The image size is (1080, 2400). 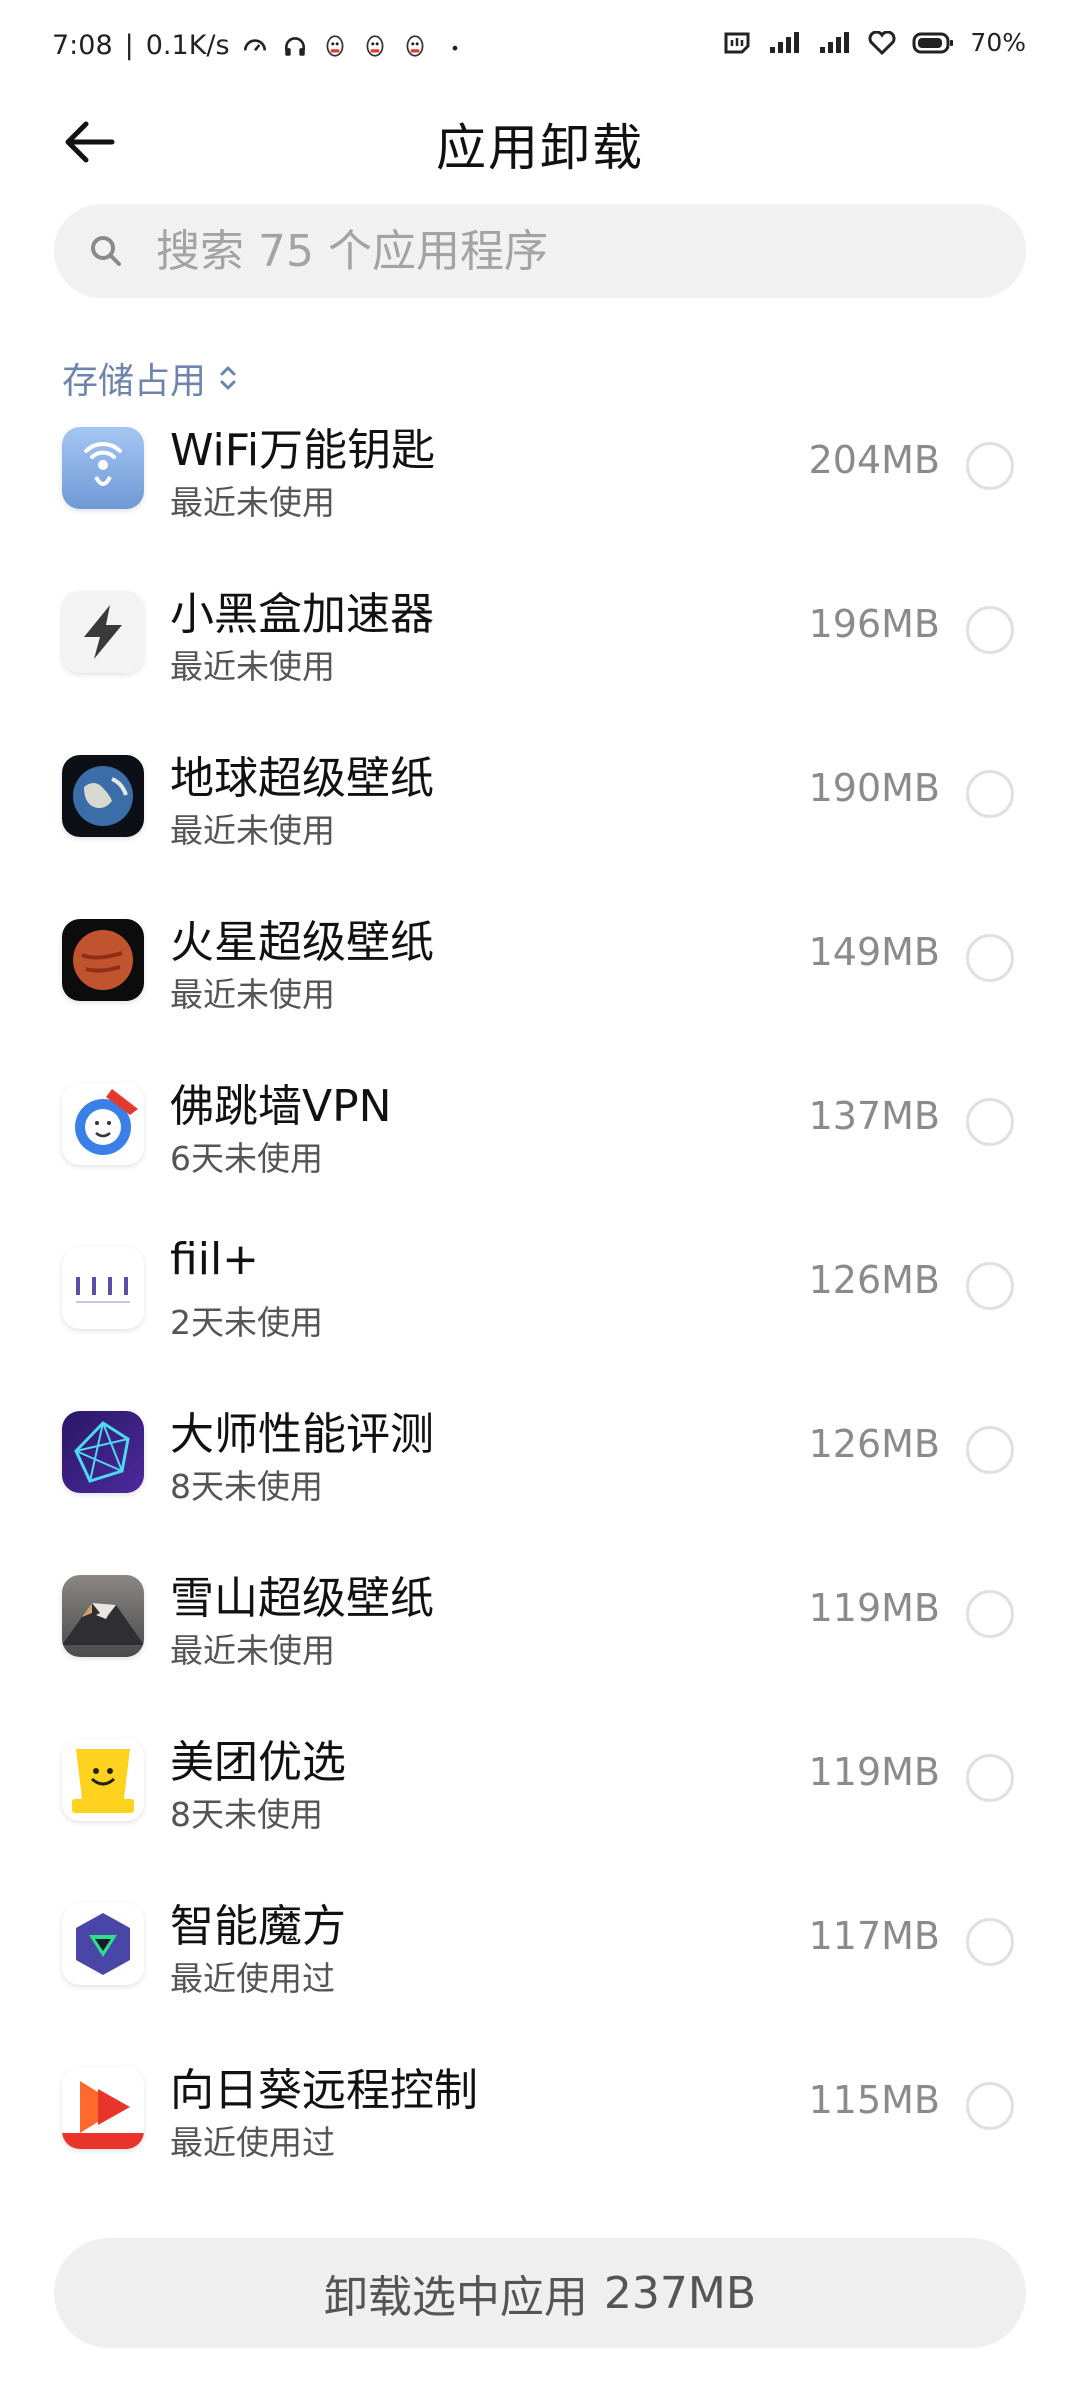 What do you see at coordinates (294, 46) in the screenshot?
I see `headphones-icon` at bounding box center [294, 46].